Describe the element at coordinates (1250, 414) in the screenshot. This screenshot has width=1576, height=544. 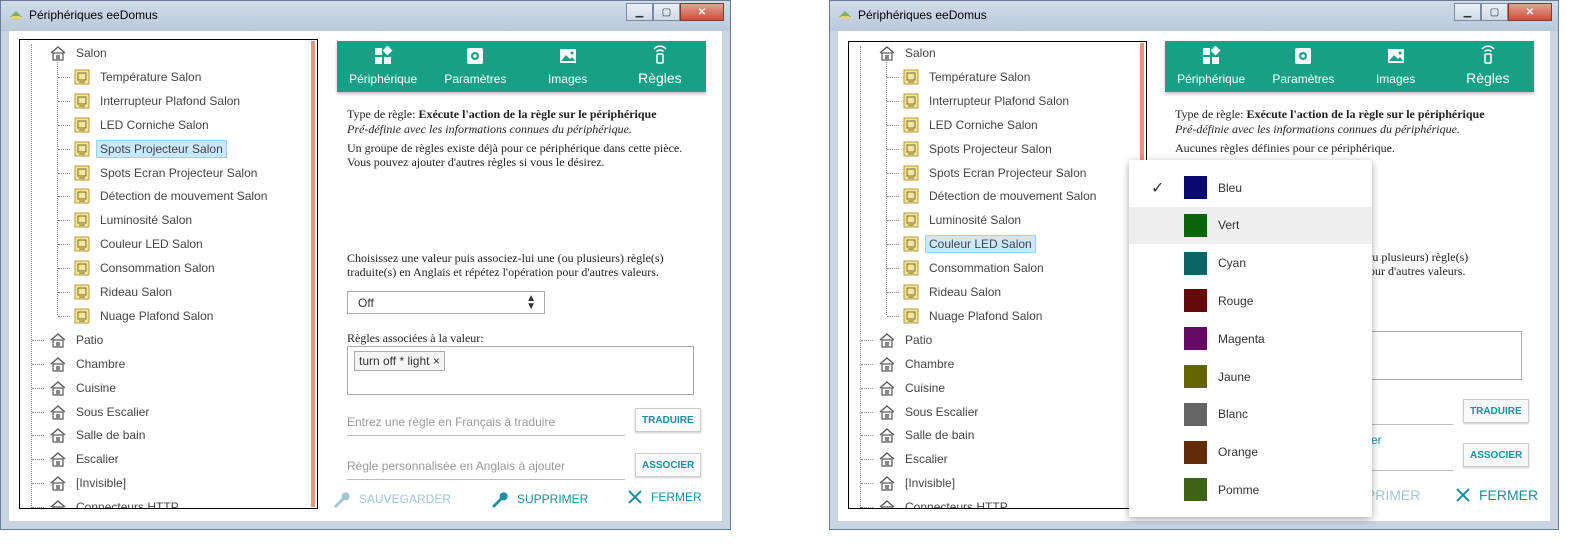
I see `color-option: Blanc` at that location.